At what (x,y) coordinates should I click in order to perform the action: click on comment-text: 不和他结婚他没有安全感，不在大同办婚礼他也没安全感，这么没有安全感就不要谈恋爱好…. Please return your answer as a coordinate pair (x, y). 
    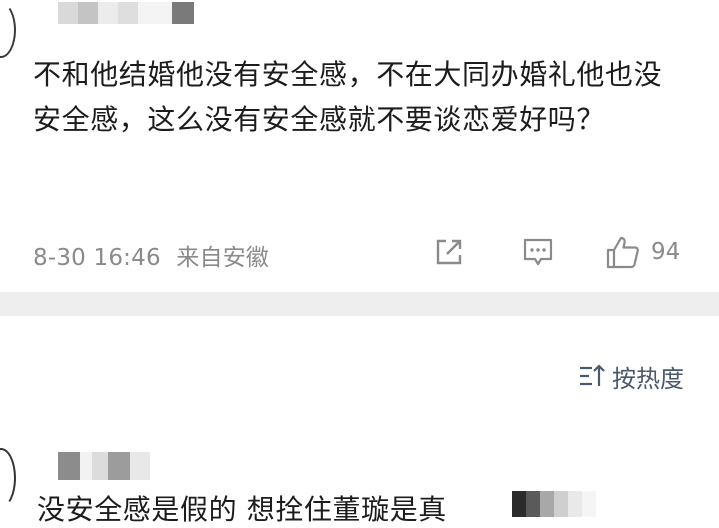
    Looking at the image, I should click on (348, 97).